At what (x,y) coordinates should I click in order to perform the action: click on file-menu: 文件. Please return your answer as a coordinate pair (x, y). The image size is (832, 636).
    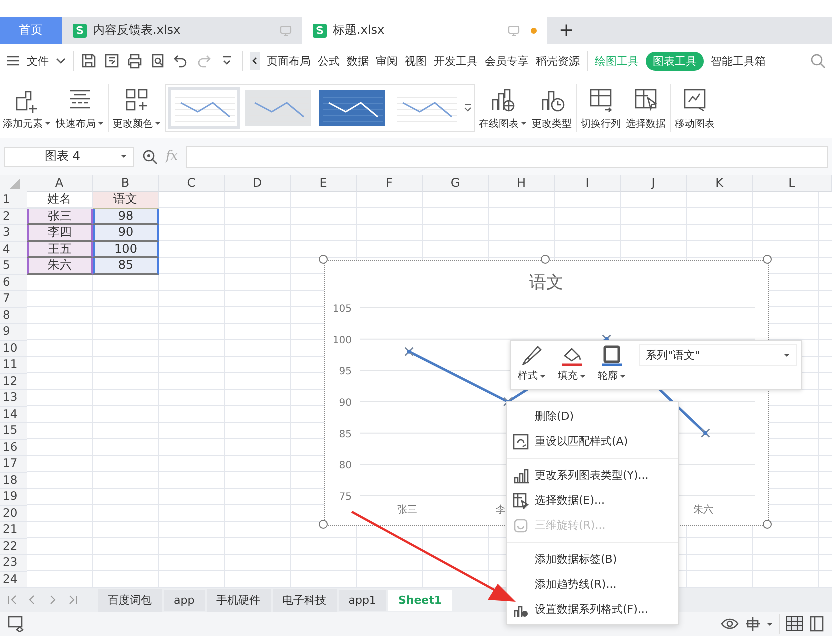
    Looking at the image, I should click on (38, 61).